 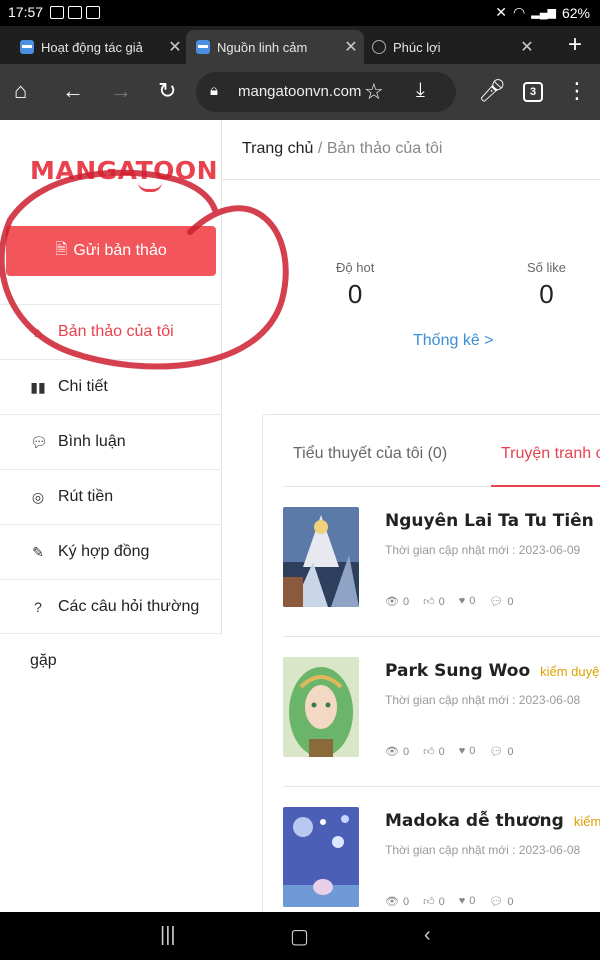 I want to click on statistics-link: Thống kê >, so click(x=453, y=341).